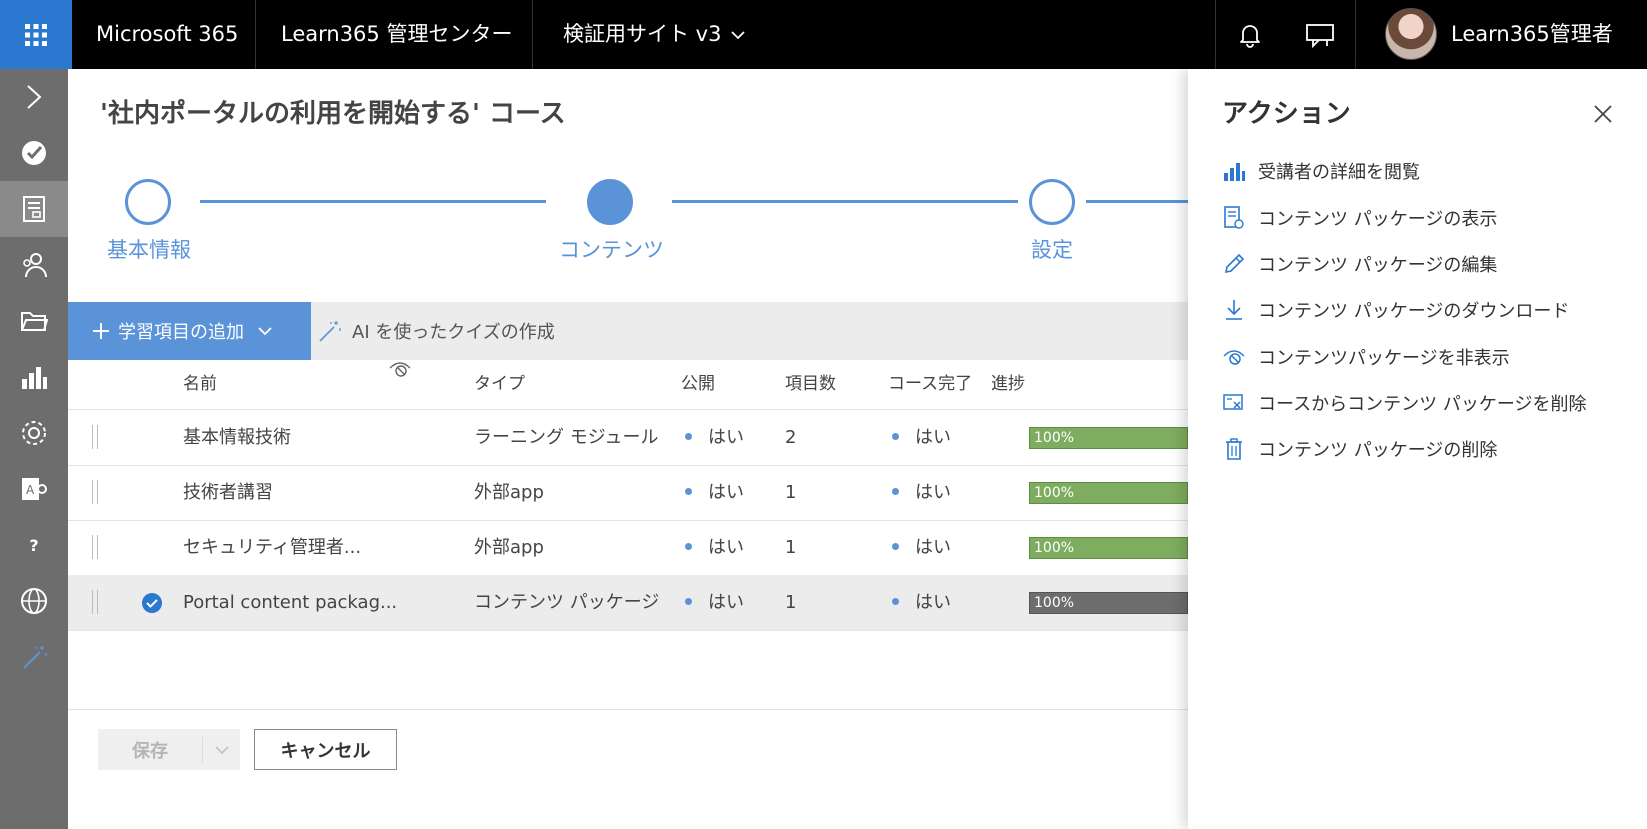  Describe the element at coordinates (1422, 404) in the screenshot. I see `action-label: コースからコンテンツ パッケージを削除` at that location.